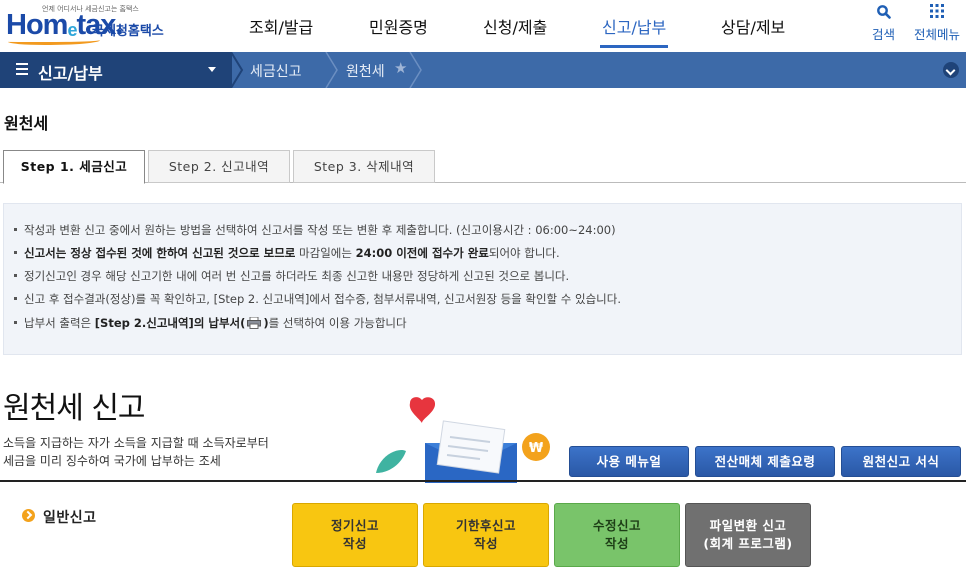 This screenshot has height=580, width=966. What do you see at coordinates (486, 535) in the screenshot?
I see `late-report-button: 기한후신고 작성` at bounding box center [486, 535].